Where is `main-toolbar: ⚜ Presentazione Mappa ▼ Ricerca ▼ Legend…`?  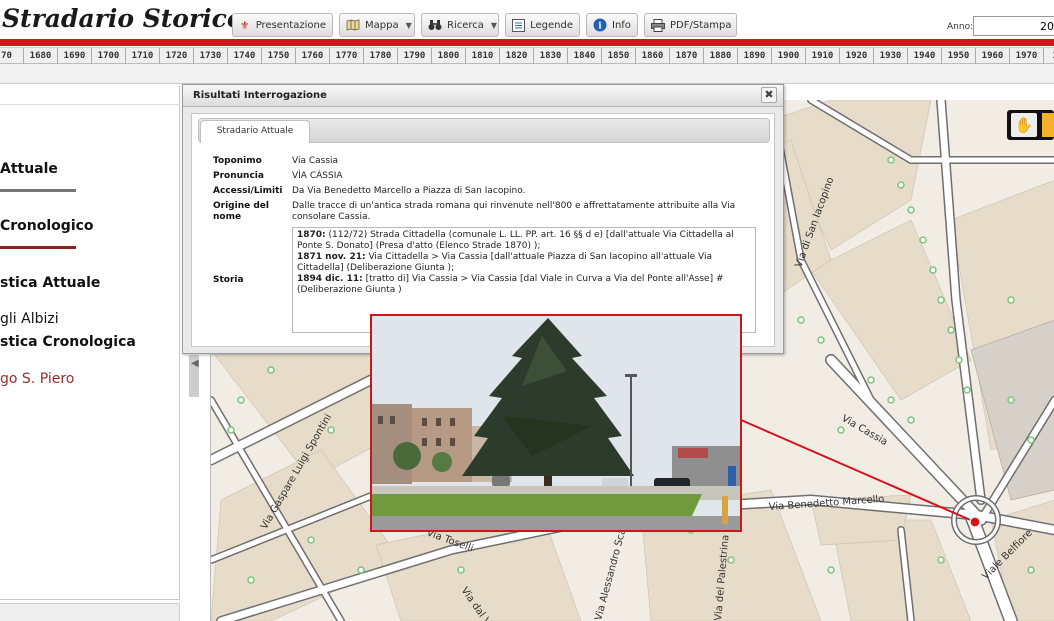 main-toolbar: ⚜ Presentazione Mappa ▼ Ricerca ▼ Legend… is located at coordinates (484, 25).